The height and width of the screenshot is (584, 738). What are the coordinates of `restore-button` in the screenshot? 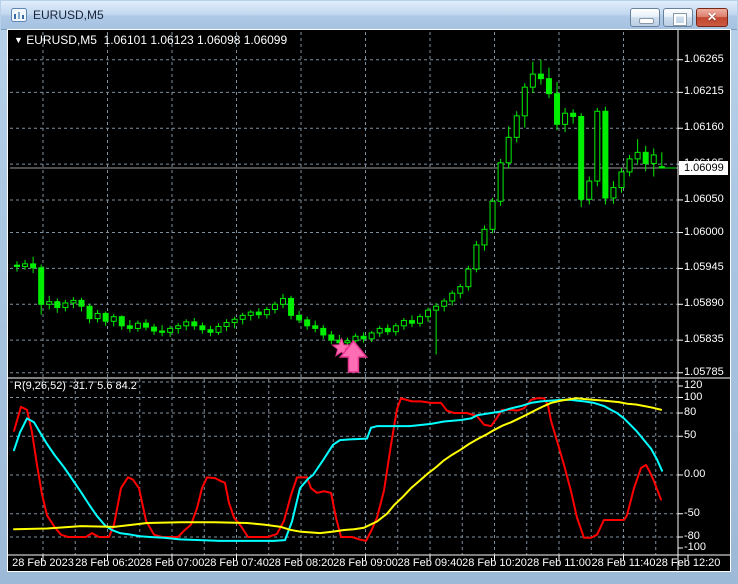 It's located at (678, 17).